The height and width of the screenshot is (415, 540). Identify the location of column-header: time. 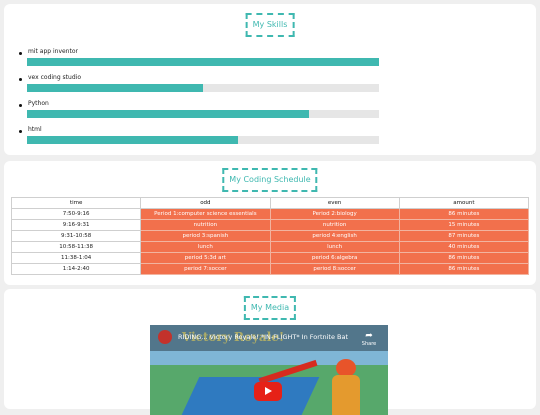
(76, 203).